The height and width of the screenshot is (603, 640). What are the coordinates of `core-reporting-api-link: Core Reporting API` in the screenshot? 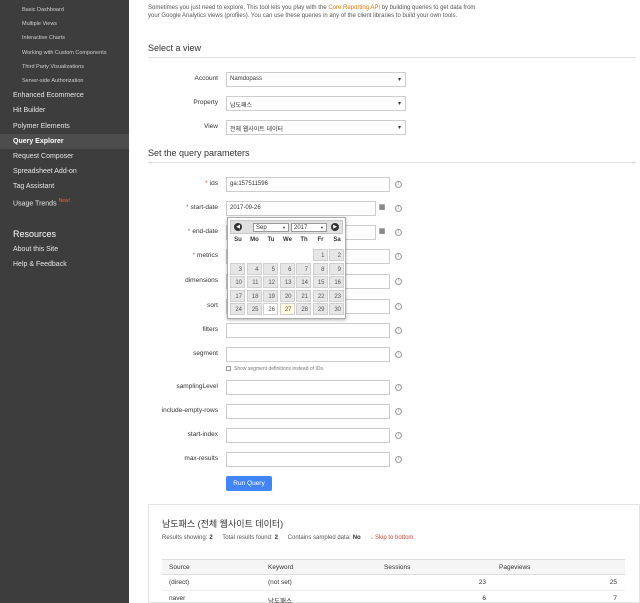 It's located at (354, 8).